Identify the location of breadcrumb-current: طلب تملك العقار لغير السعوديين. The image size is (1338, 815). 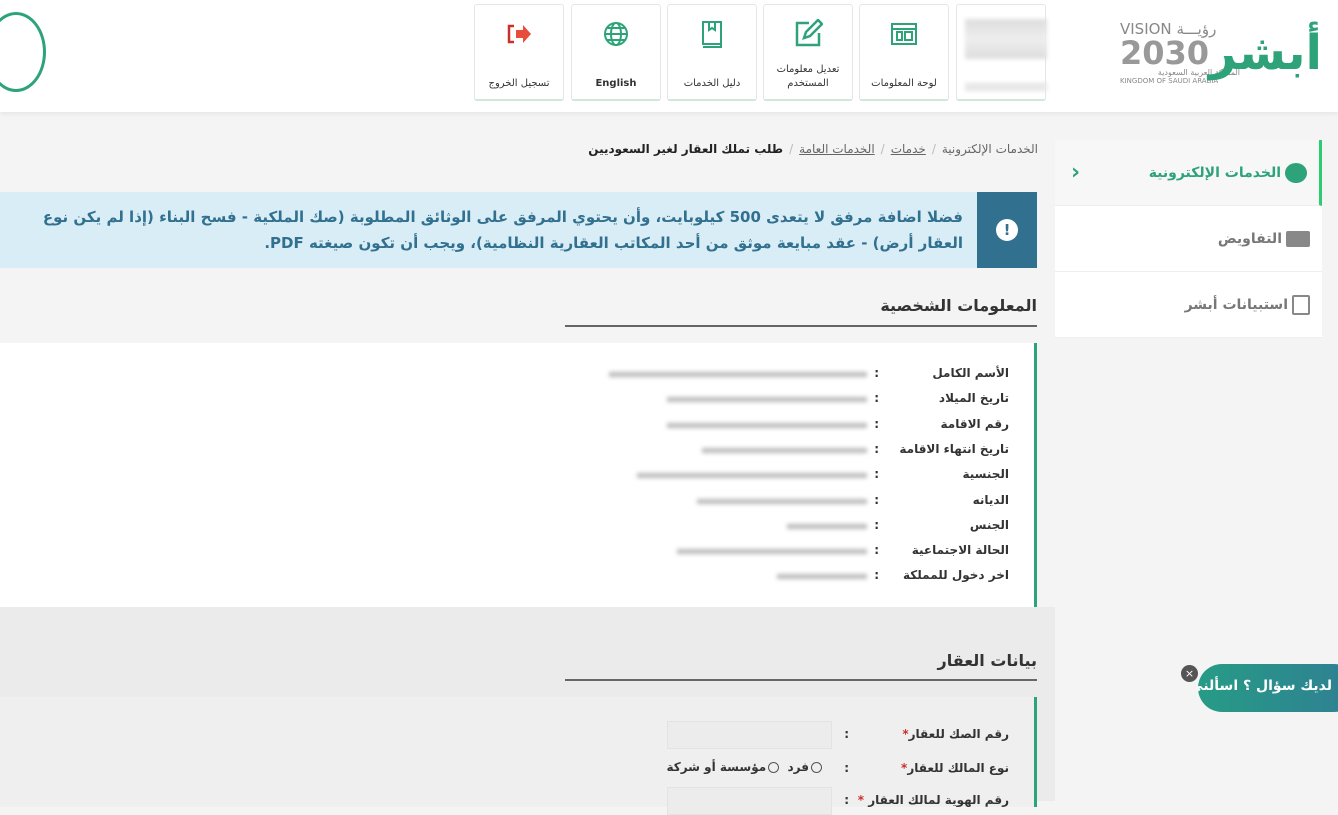
(686, 149).